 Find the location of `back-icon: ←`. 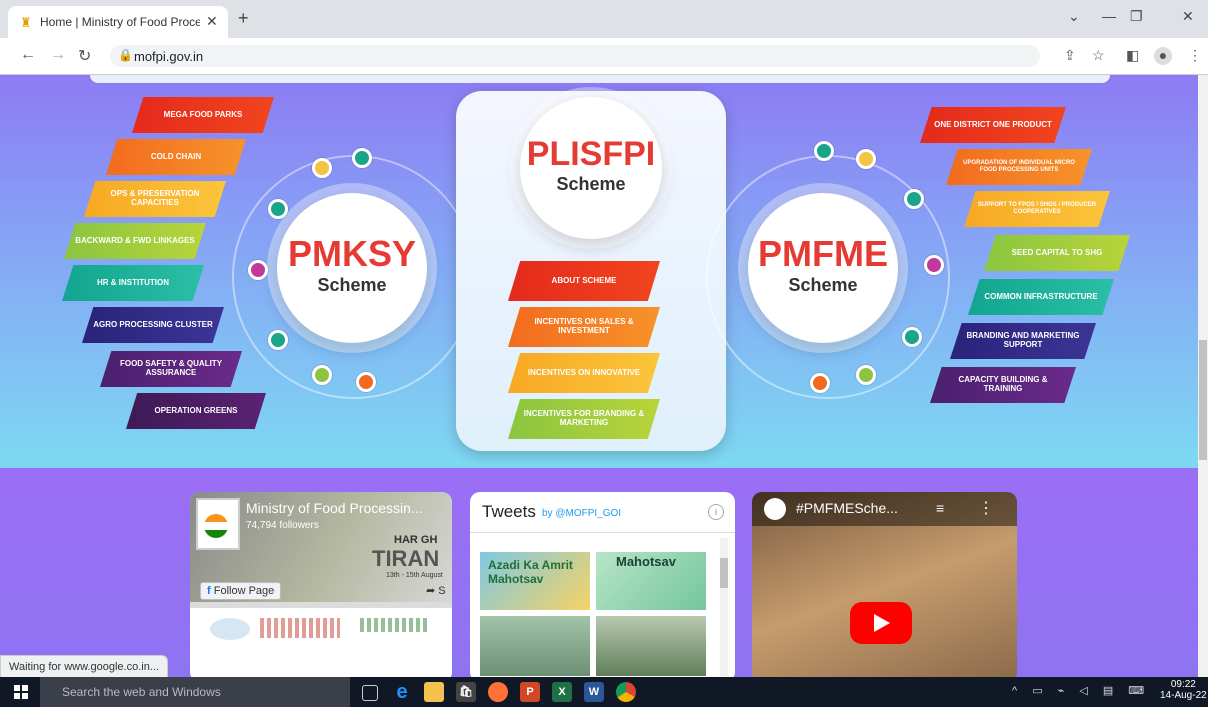

back-icon: ← is located at coordinates (28, 55).